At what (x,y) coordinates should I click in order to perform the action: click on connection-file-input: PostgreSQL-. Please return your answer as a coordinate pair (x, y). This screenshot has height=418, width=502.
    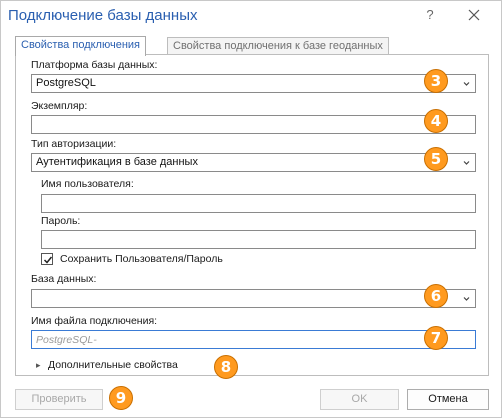
    Looking at the image, I should click on (253, 339).